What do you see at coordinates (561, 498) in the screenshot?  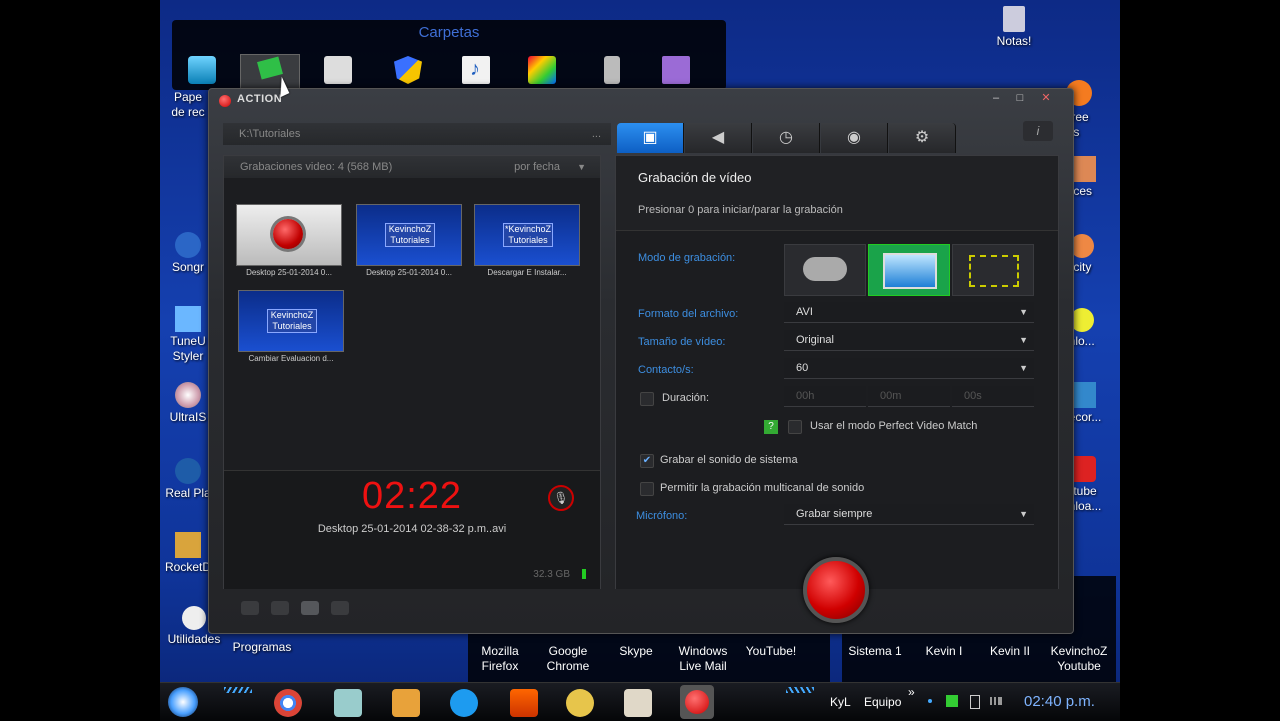 I see `microphone-icon: 🎙` at bounding box center [561, 498].